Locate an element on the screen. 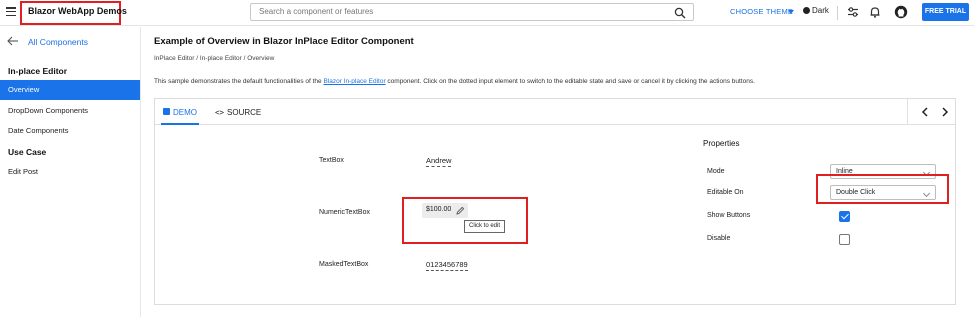  sidebar-item-edit-post: Edit Post is located at coordinates (70, 172).